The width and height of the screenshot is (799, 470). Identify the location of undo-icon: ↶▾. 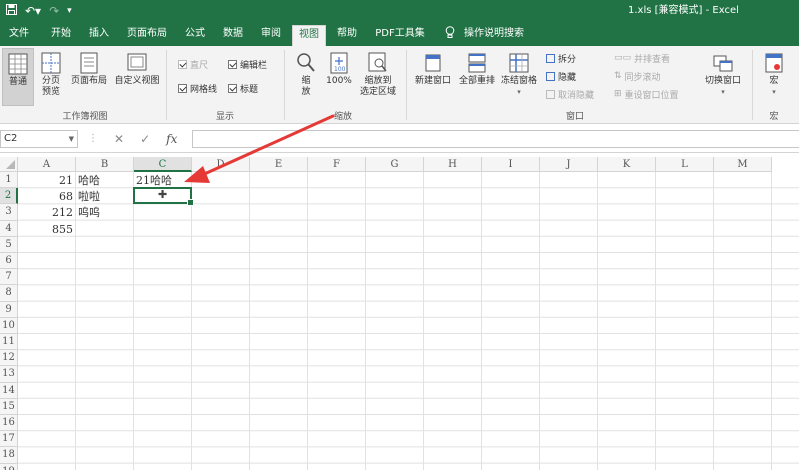
(33, 11).